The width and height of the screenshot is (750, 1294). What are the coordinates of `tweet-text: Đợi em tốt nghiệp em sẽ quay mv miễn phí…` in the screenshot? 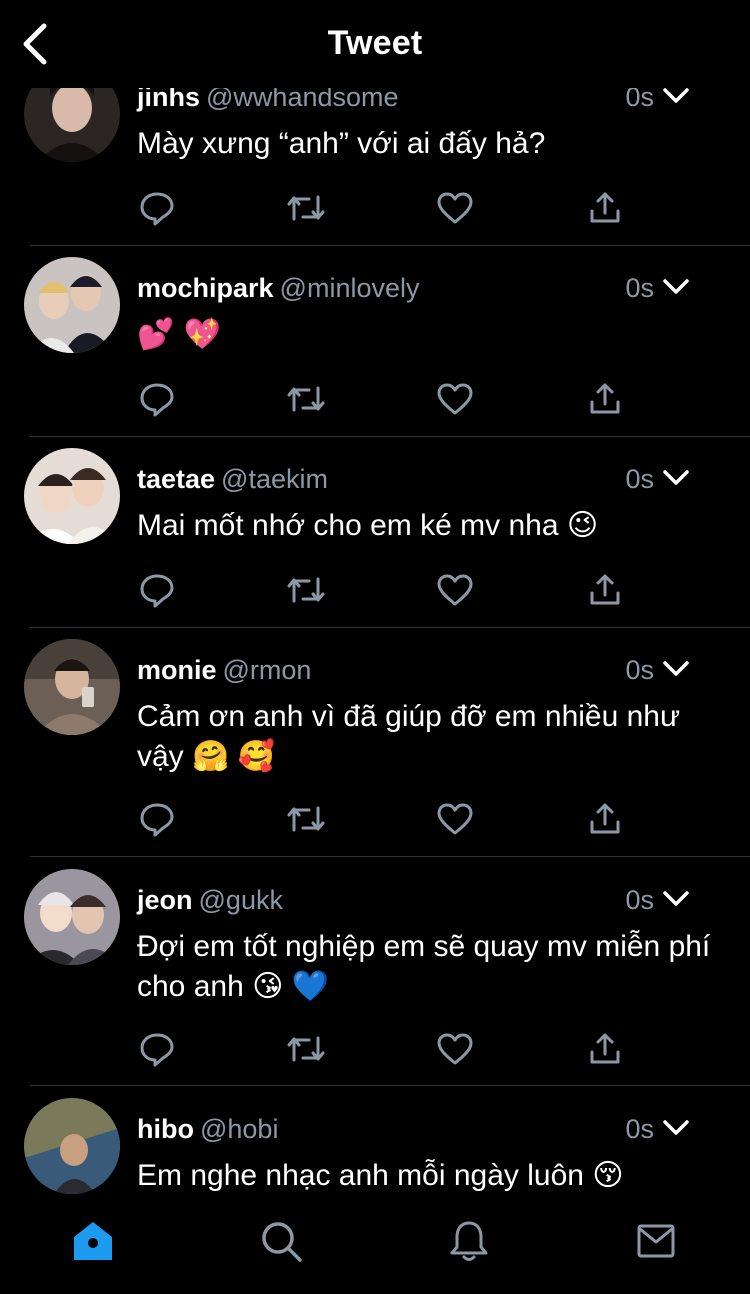 It's located at (424, 966).